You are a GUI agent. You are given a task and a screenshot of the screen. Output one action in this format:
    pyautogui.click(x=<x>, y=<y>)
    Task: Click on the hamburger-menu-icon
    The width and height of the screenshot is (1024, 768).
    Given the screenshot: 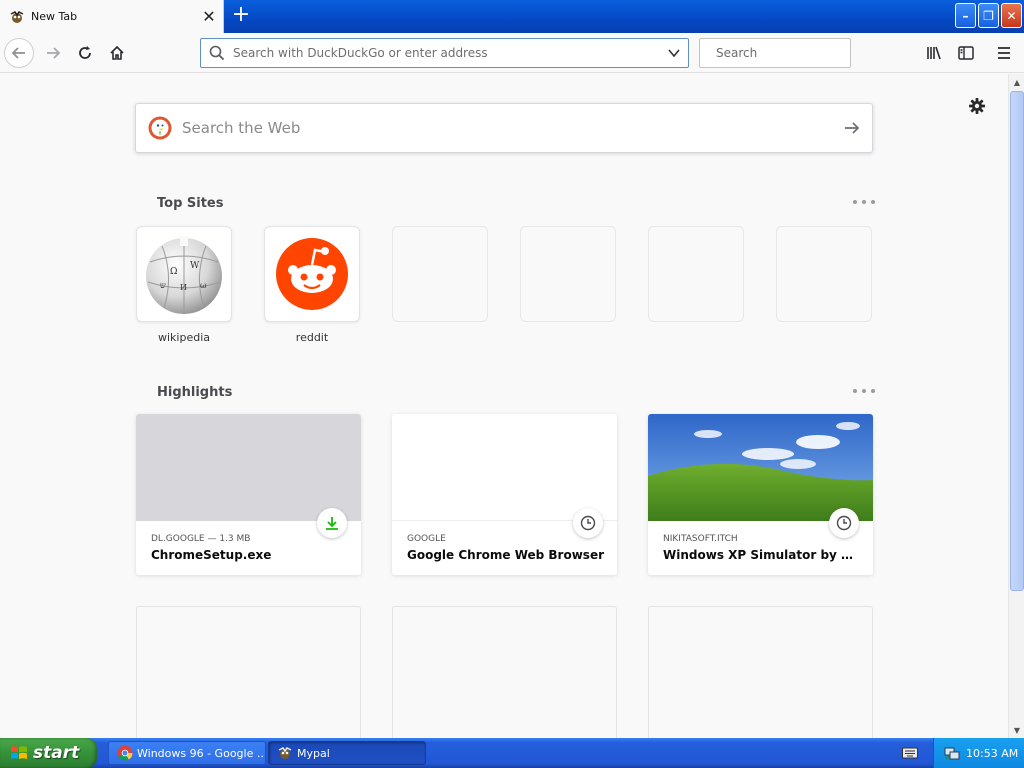 What is the action you would take?
    pyautogui.click(x=1004, y=53)
    